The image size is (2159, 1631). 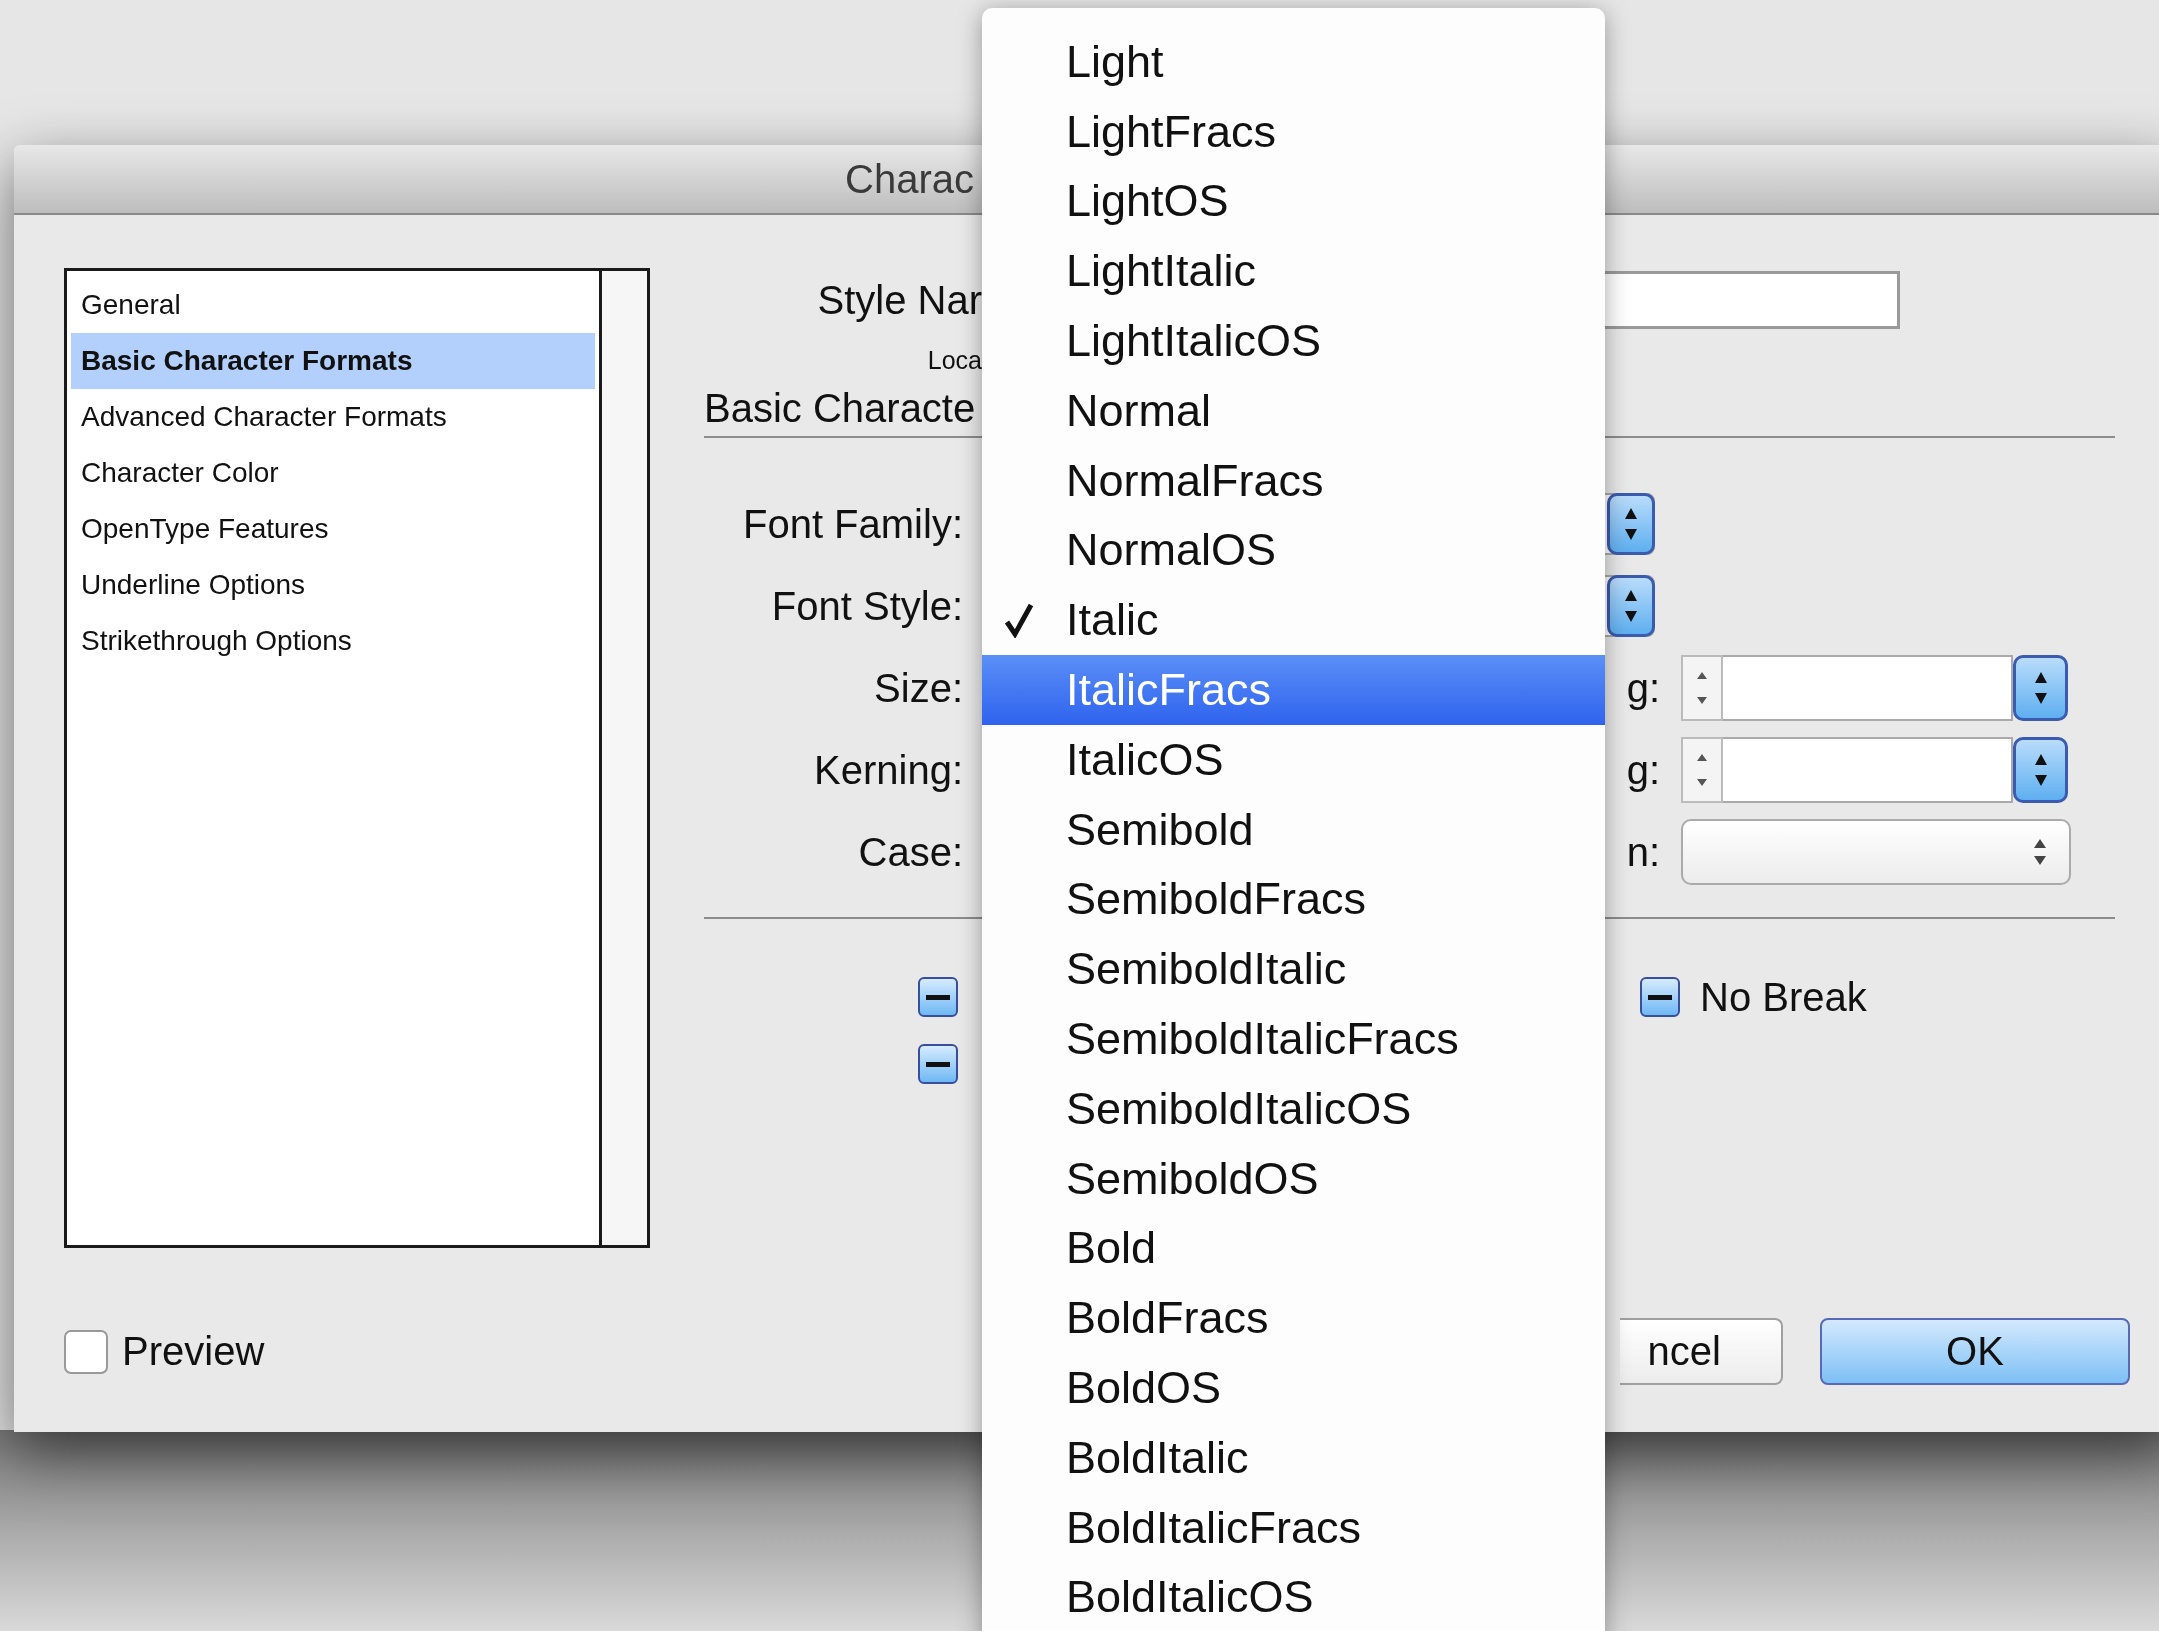 I want to click on menu-item: ItalicFracs, so click(x=1293, y=690).